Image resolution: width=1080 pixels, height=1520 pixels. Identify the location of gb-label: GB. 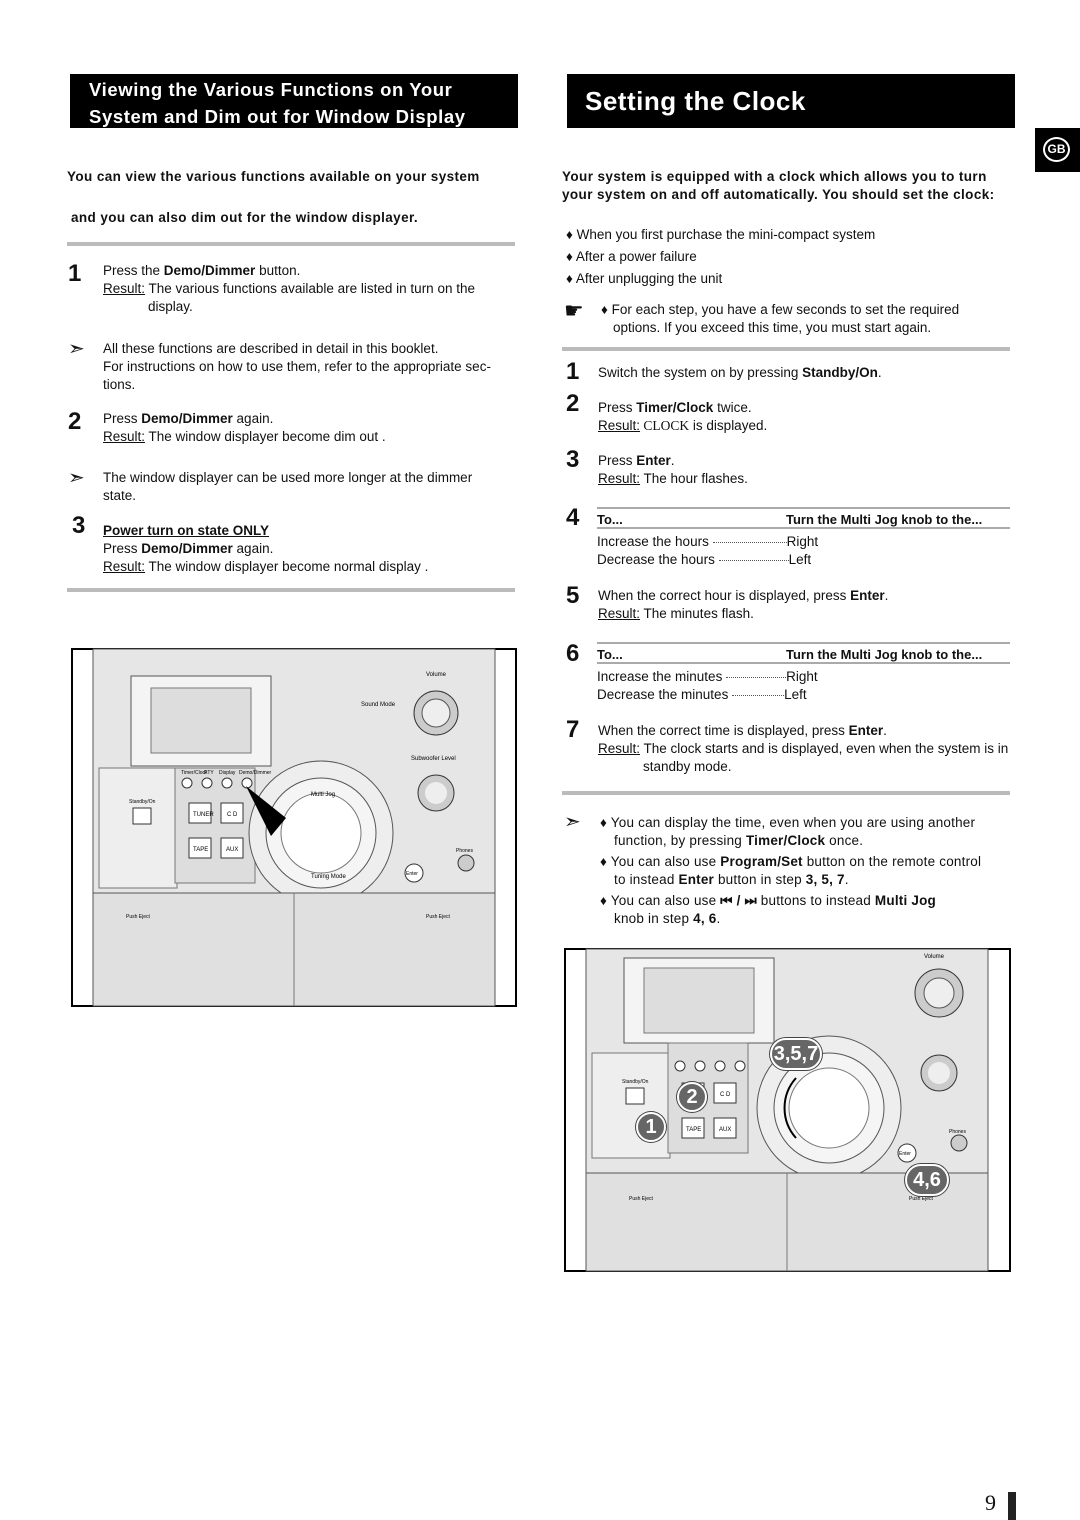
(1056, 149).